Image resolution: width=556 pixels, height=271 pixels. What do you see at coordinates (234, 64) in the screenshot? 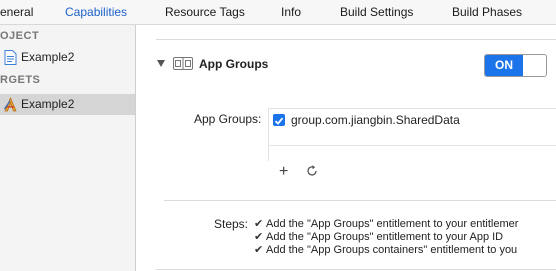
I see `capability-title: App Groups` at bounding box center [234, 64].